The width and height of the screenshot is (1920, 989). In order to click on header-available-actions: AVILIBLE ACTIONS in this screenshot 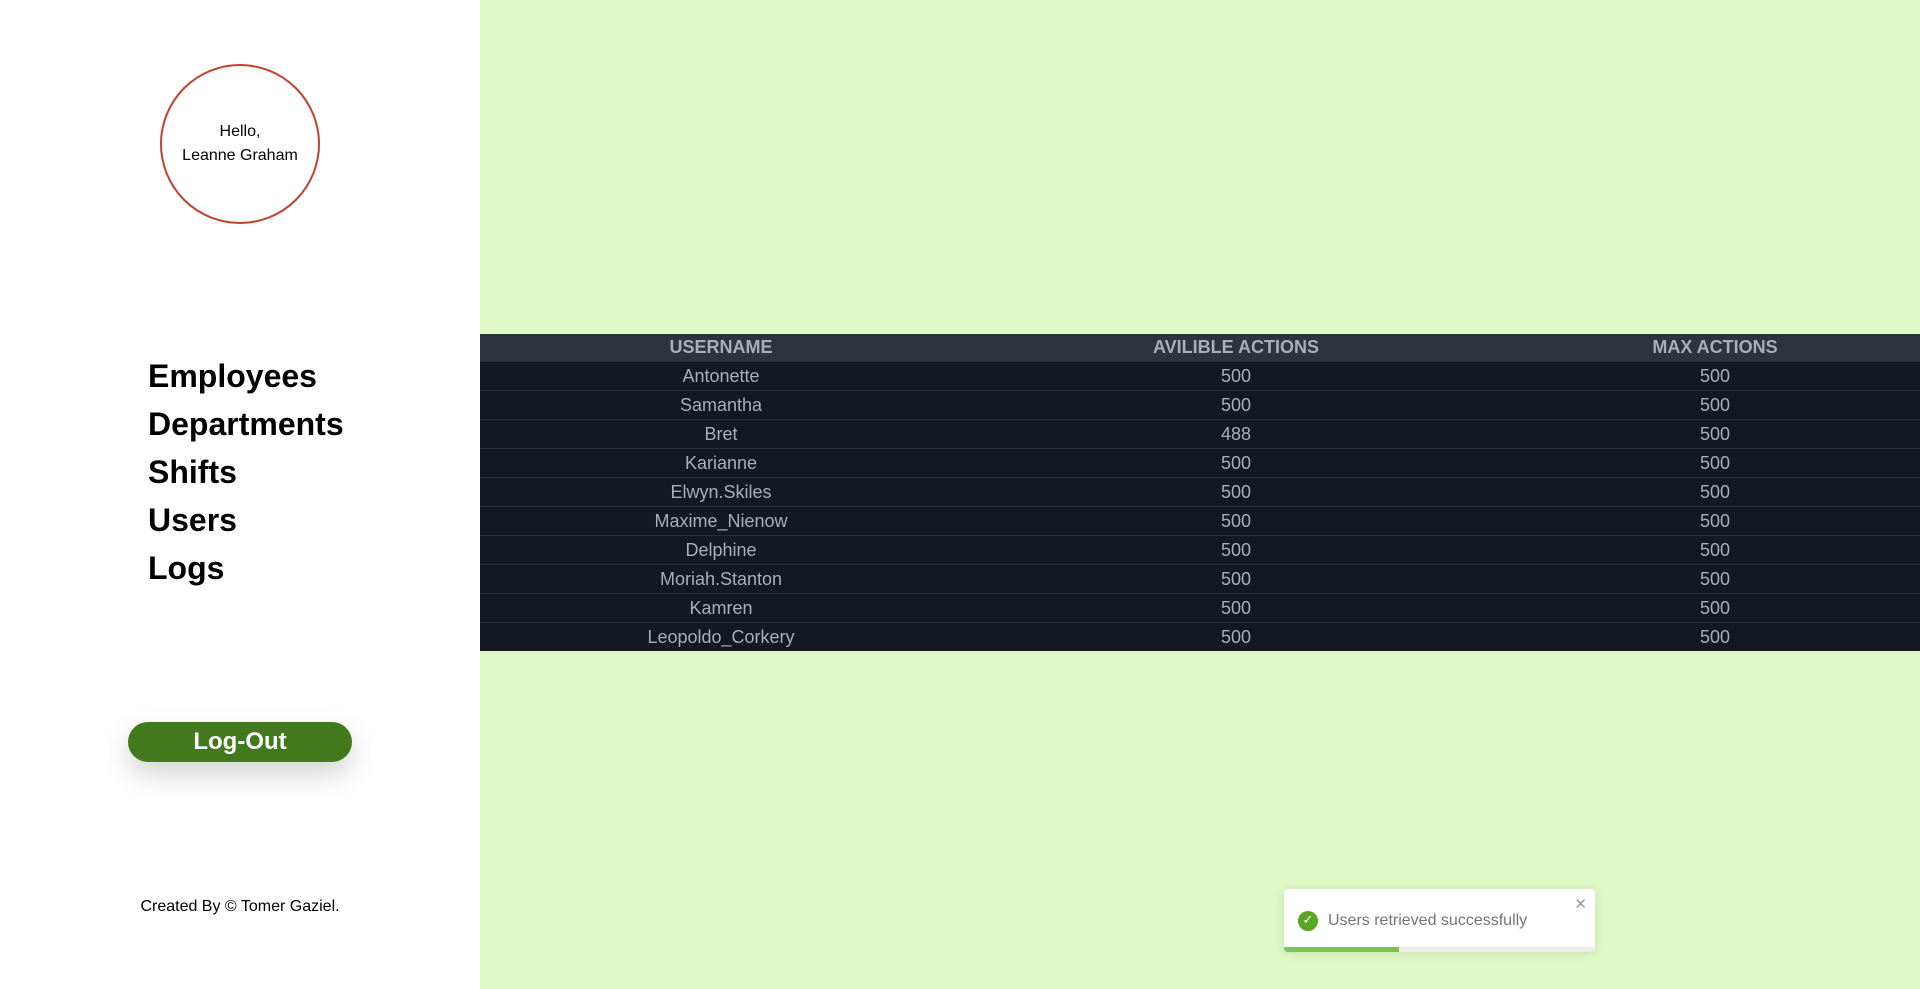, I will do `click(1236, 348)`.